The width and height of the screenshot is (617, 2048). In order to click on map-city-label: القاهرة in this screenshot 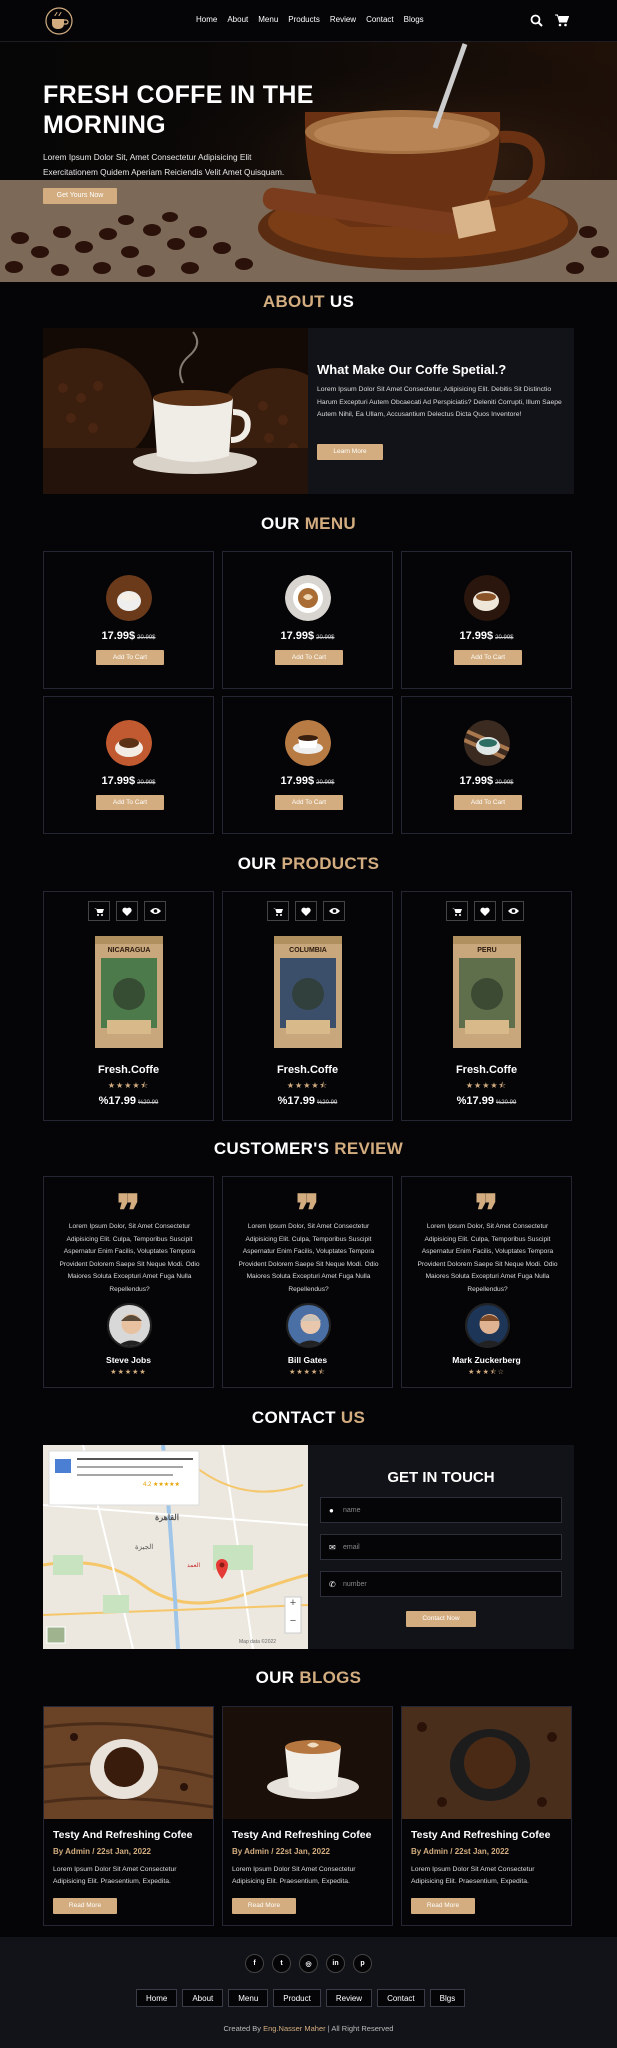, I will do `click(167, 1517)`.